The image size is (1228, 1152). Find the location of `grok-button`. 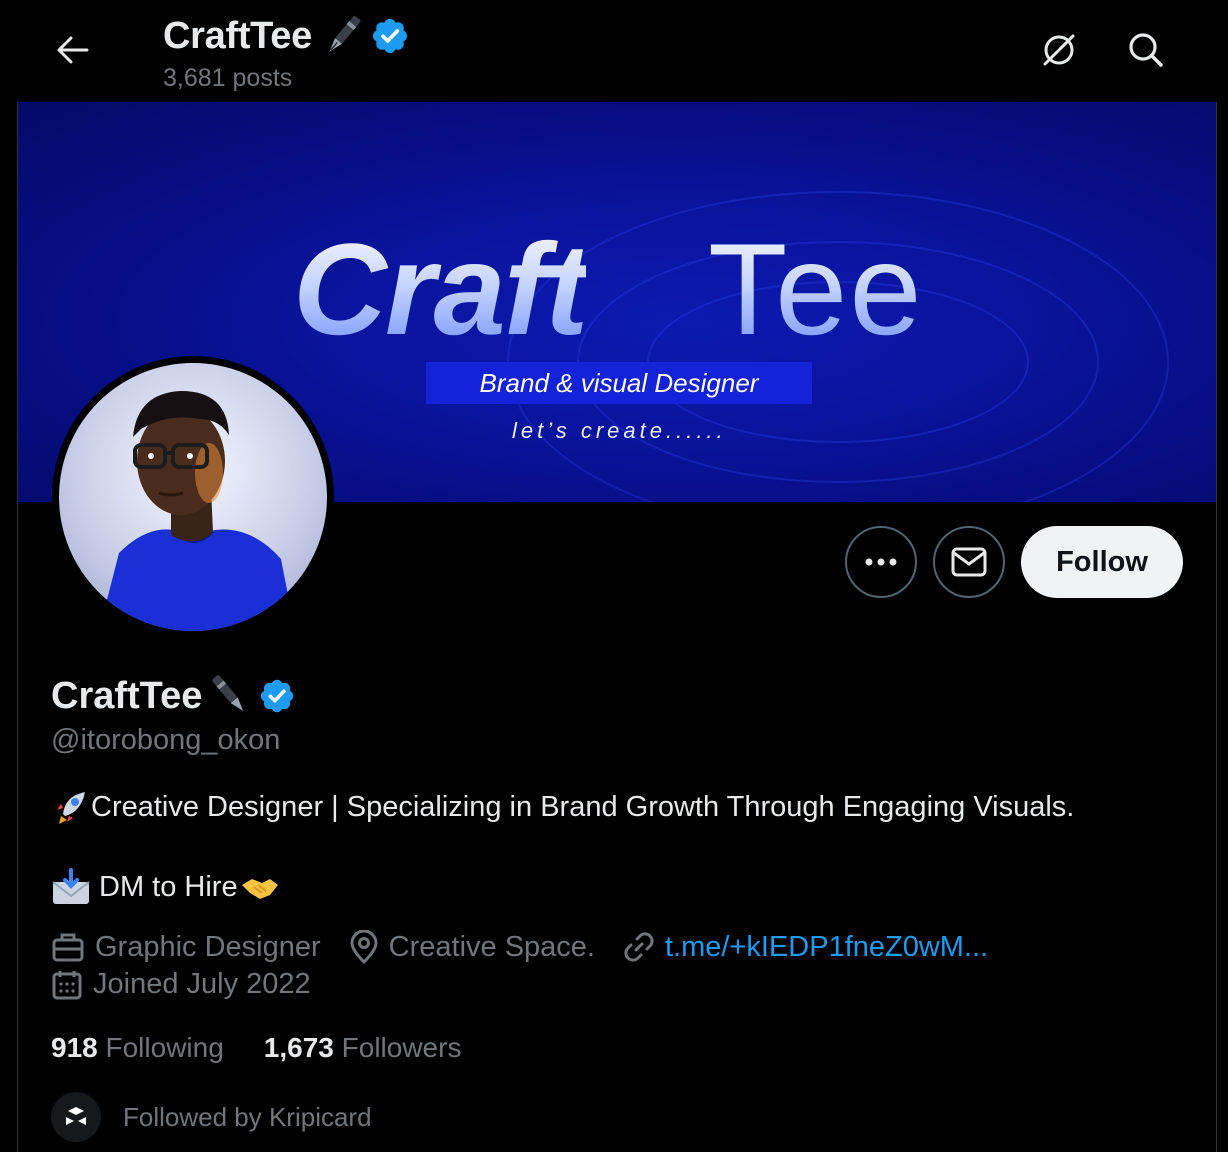

grok-button is located at coordinates (1059, 50).